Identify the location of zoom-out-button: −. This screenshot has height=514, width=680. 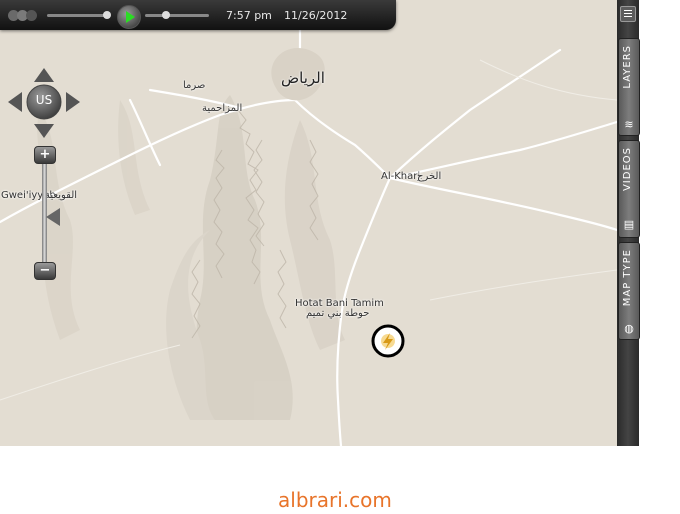
(45, 271).